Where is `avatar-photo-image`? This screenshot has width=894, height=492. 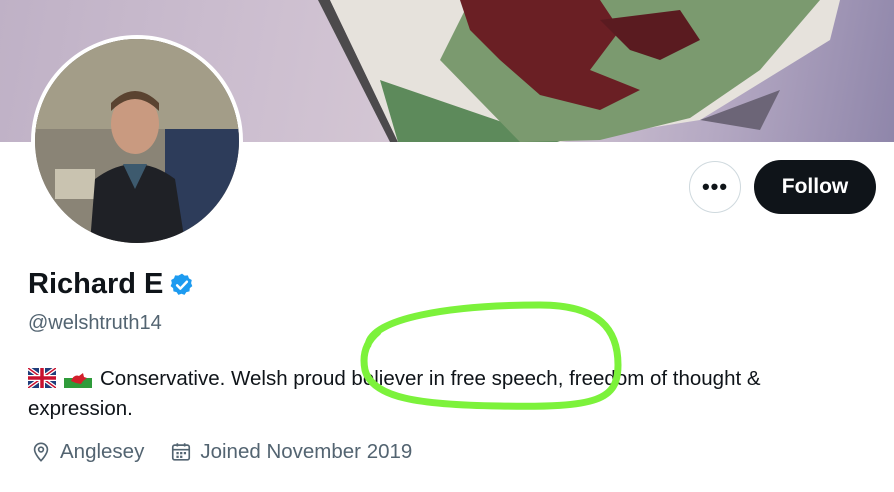 avatar-photo-image is located at coordinates (137, 141).